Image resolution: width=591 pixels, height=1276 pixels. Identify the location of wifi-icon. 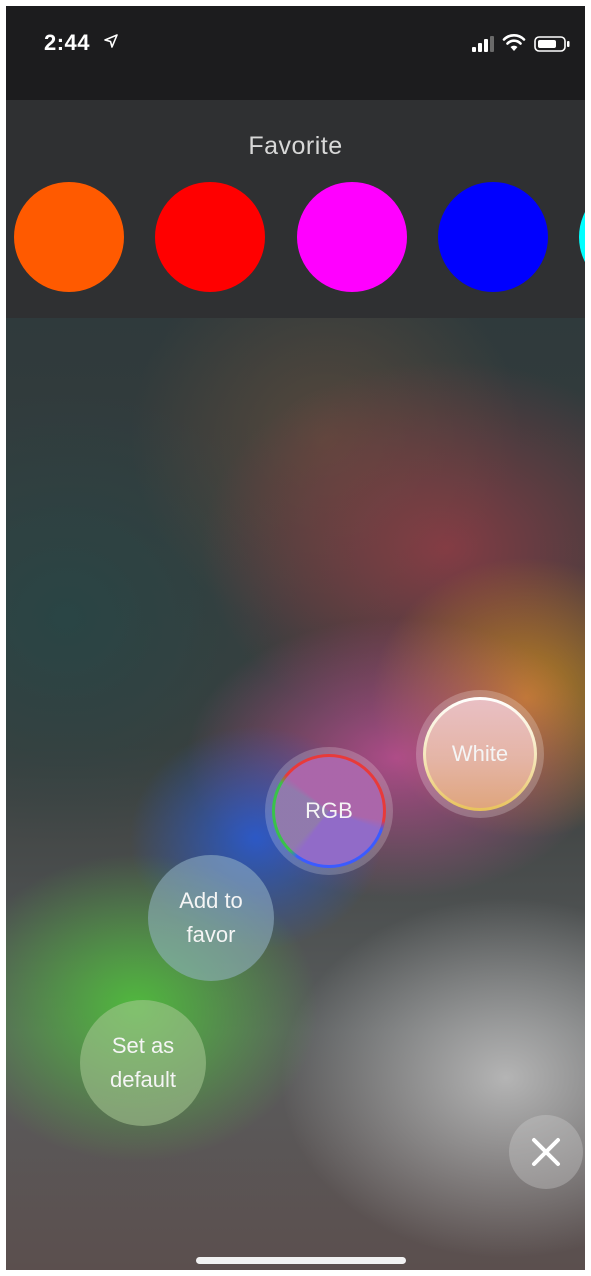
(514, 42).